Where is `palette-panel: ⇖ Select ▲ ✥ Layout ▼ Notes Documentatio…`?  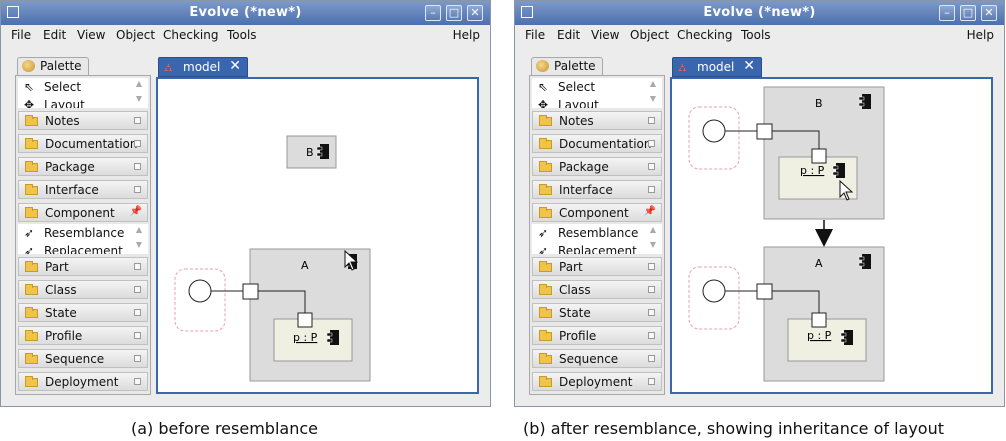 palette-panel: ⇖ Select ▲ ✥ Layout ▼ Notes Documentatio… is located at coordinates (597, 235).